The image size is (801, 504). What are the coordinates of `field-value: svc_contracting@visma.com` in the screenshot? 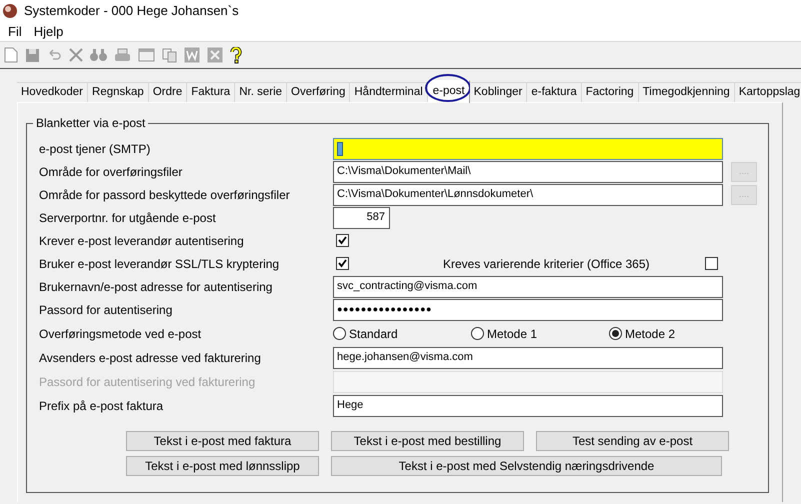 It's located at (407, 286).